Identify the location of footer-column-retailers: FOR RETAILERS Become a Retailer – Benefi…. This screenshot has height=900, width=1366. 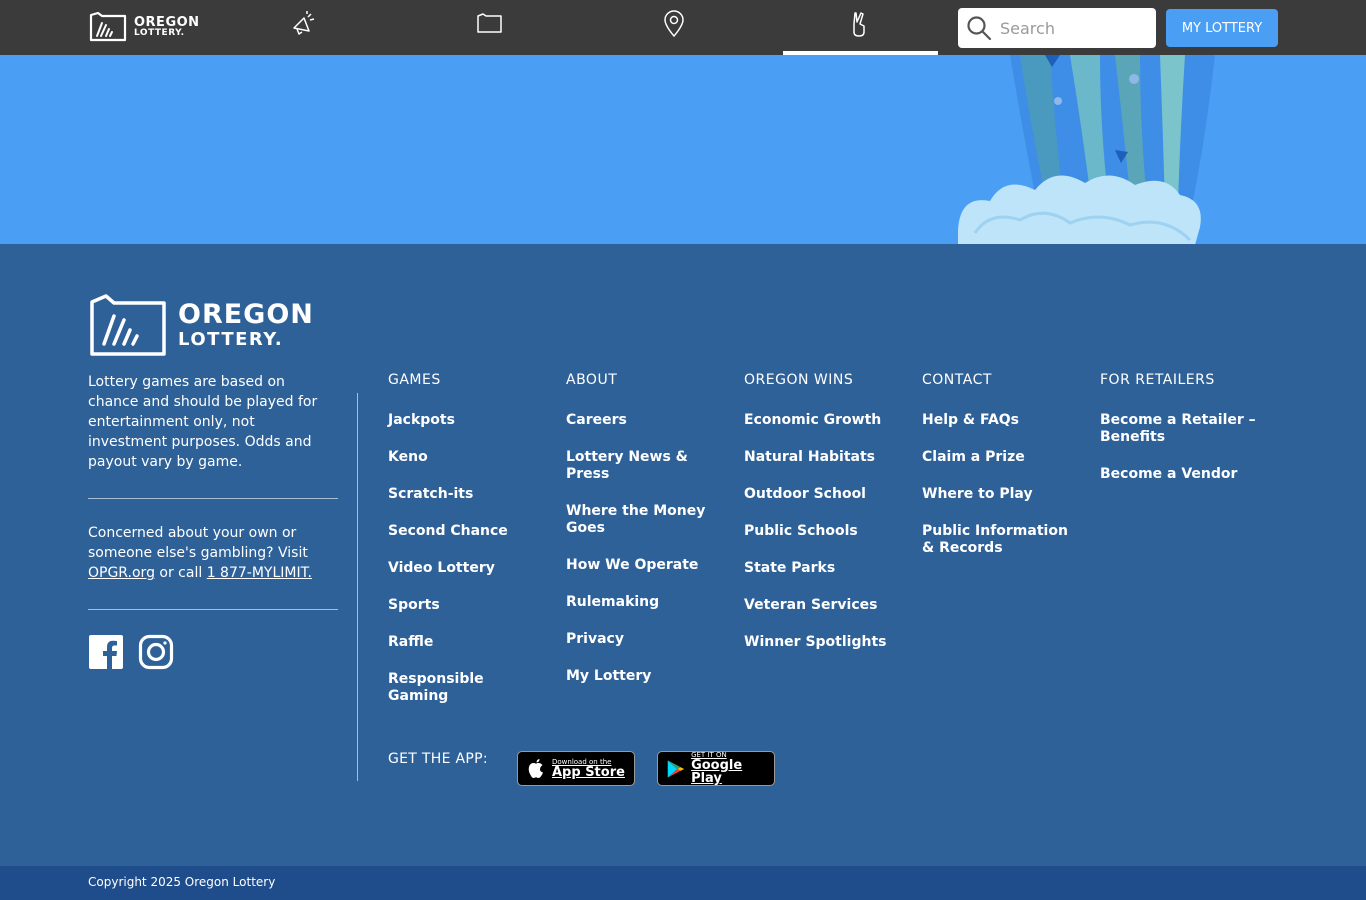
(1180, 437).